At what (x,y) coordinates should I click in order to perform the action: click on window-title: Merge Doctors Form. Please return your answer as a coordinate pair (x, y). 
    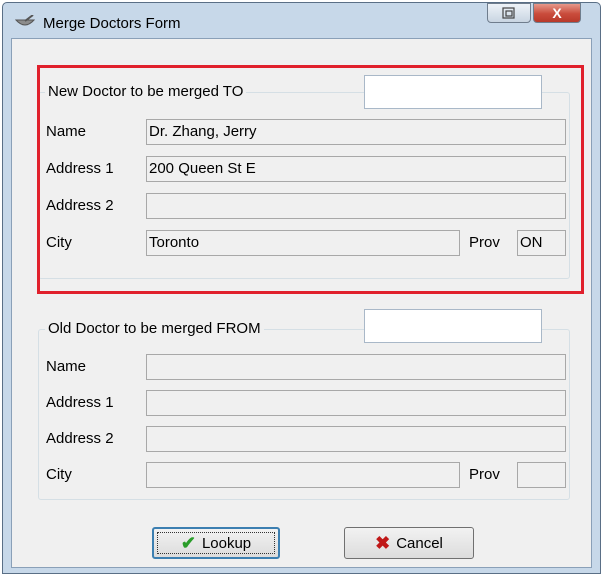
    Looking at the image, I should click on (112, 23).